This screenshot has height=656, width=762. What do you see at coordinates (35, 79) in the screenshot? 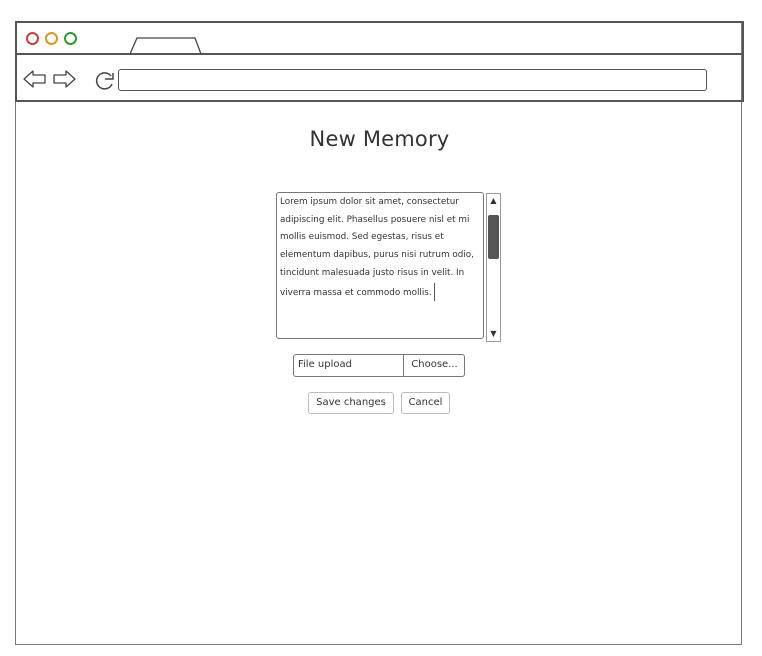
I see `arrow-left-icon` at bounding box center [35, 79].